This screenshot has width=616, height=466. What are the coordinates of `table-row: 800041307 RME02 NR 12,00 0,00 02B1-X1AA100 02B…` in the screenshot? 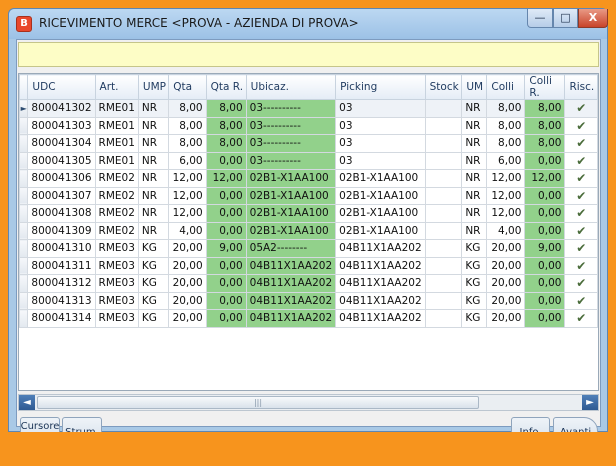 It's located at (308, 195).